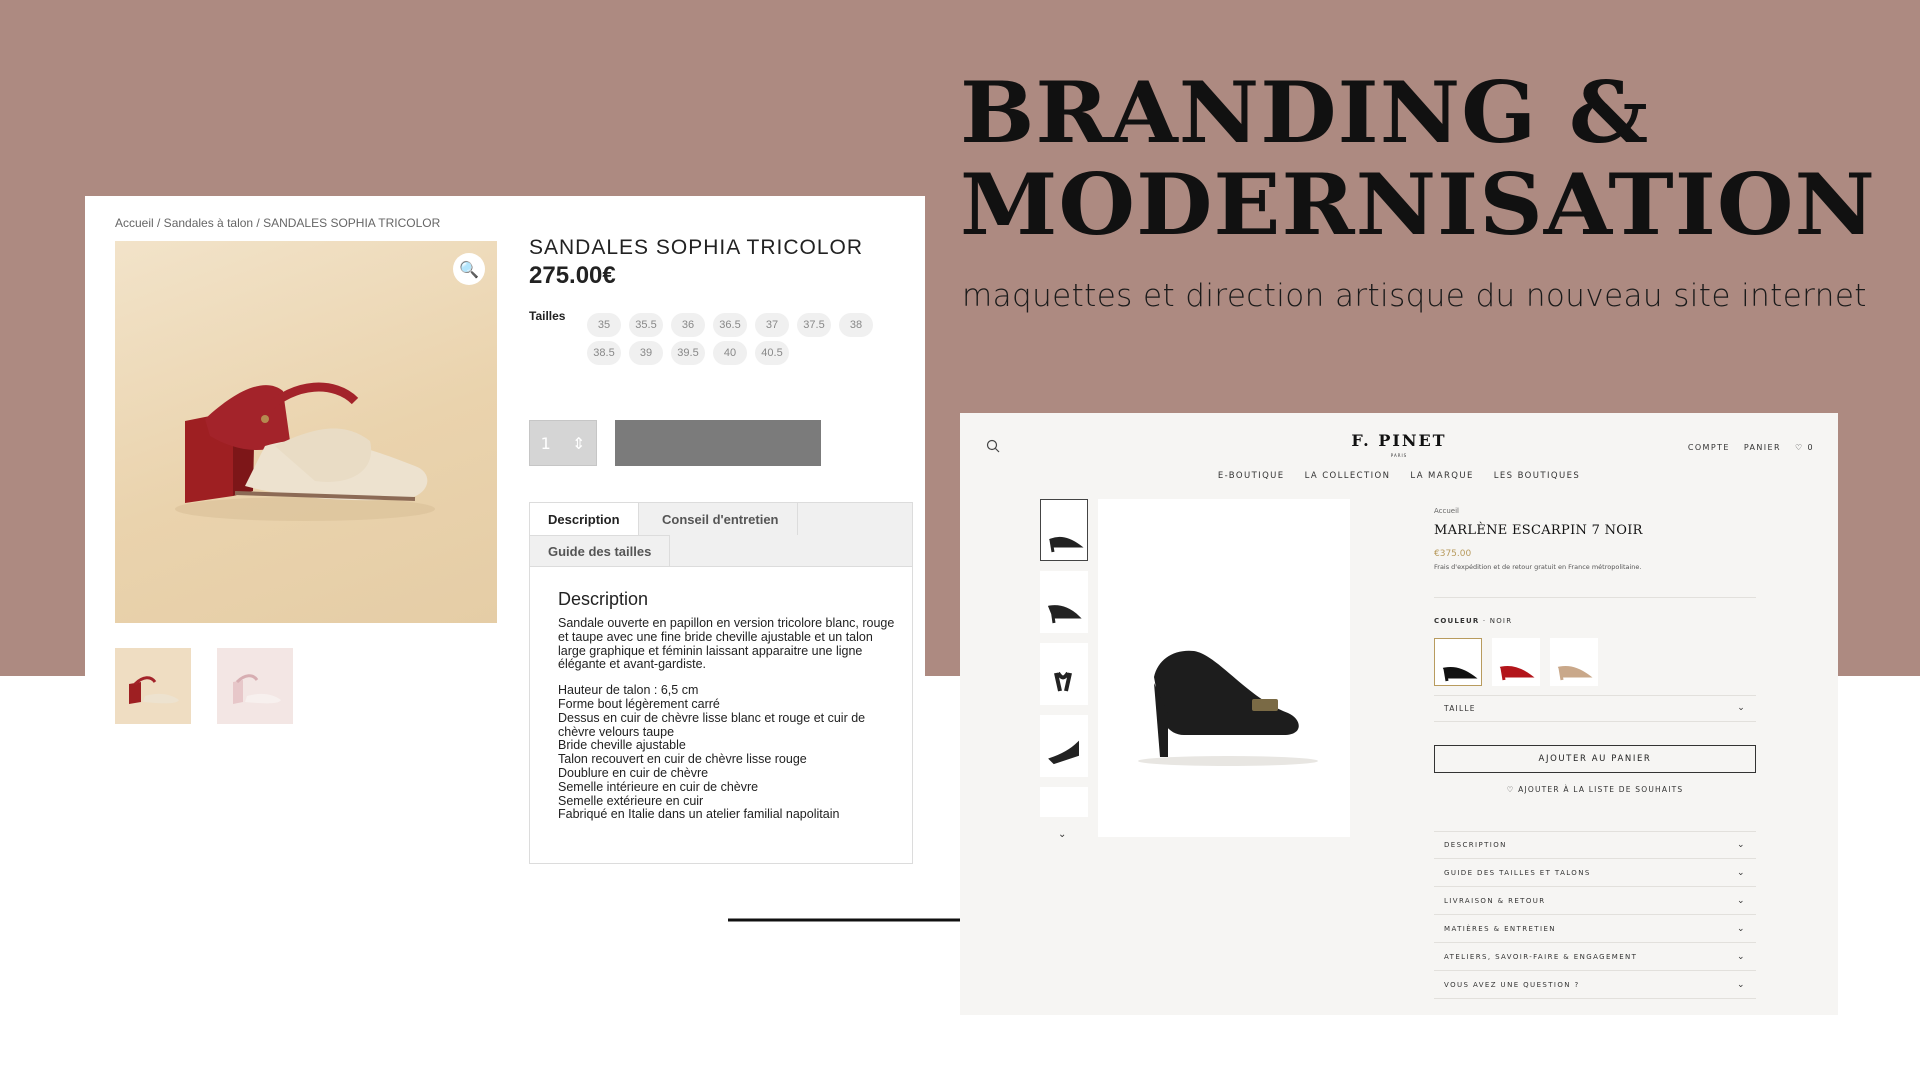  Describe the element at coordinates (1595, 929) in the screenshot. I see `accordion-materials: MATIÈRES & ENTRETIEN ⌄` at that location.